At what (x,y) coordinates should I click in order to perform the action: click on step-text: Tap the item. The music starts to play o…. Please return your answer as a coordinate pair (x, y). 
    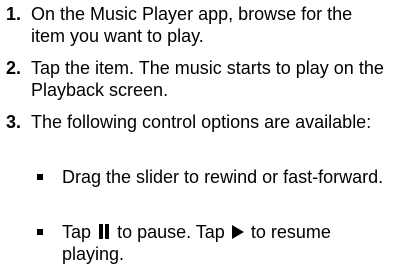
    Looking at the image, I should click on (207, 79).